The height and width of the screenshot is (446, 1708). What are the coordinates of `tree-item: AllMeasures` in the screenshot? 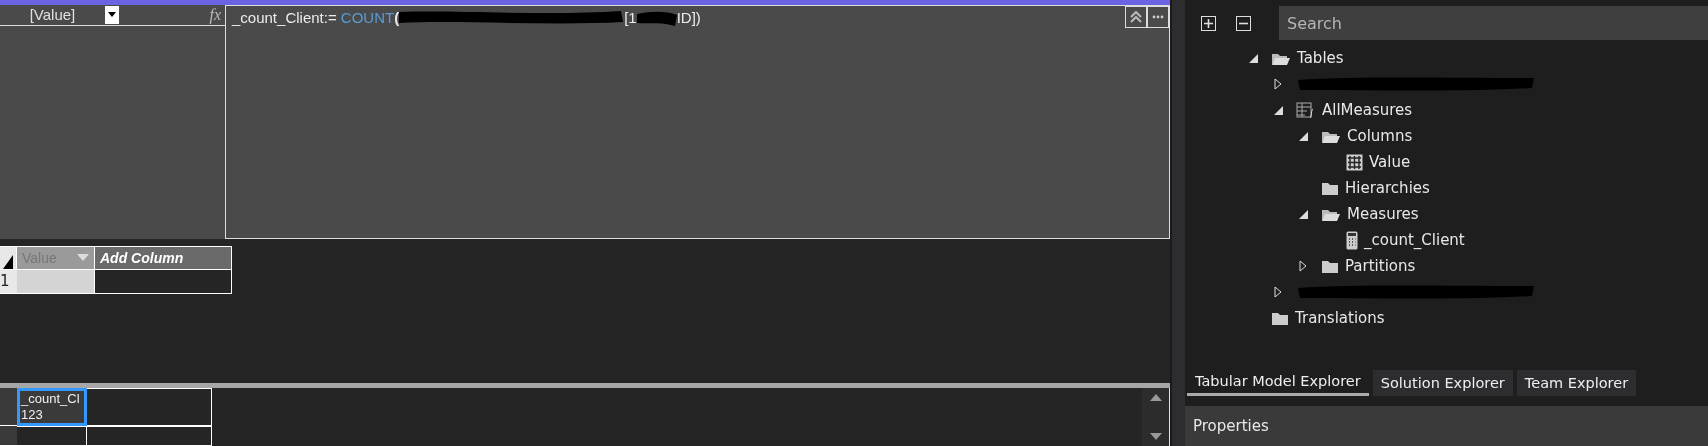 It's located at (1367, 110).